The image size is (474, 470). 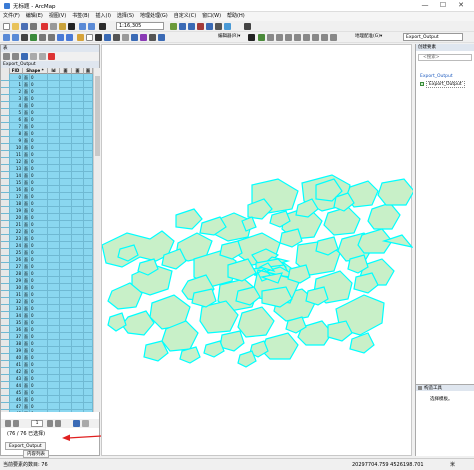 I want to click on previous-record-icon, so click(x=16, y=423).